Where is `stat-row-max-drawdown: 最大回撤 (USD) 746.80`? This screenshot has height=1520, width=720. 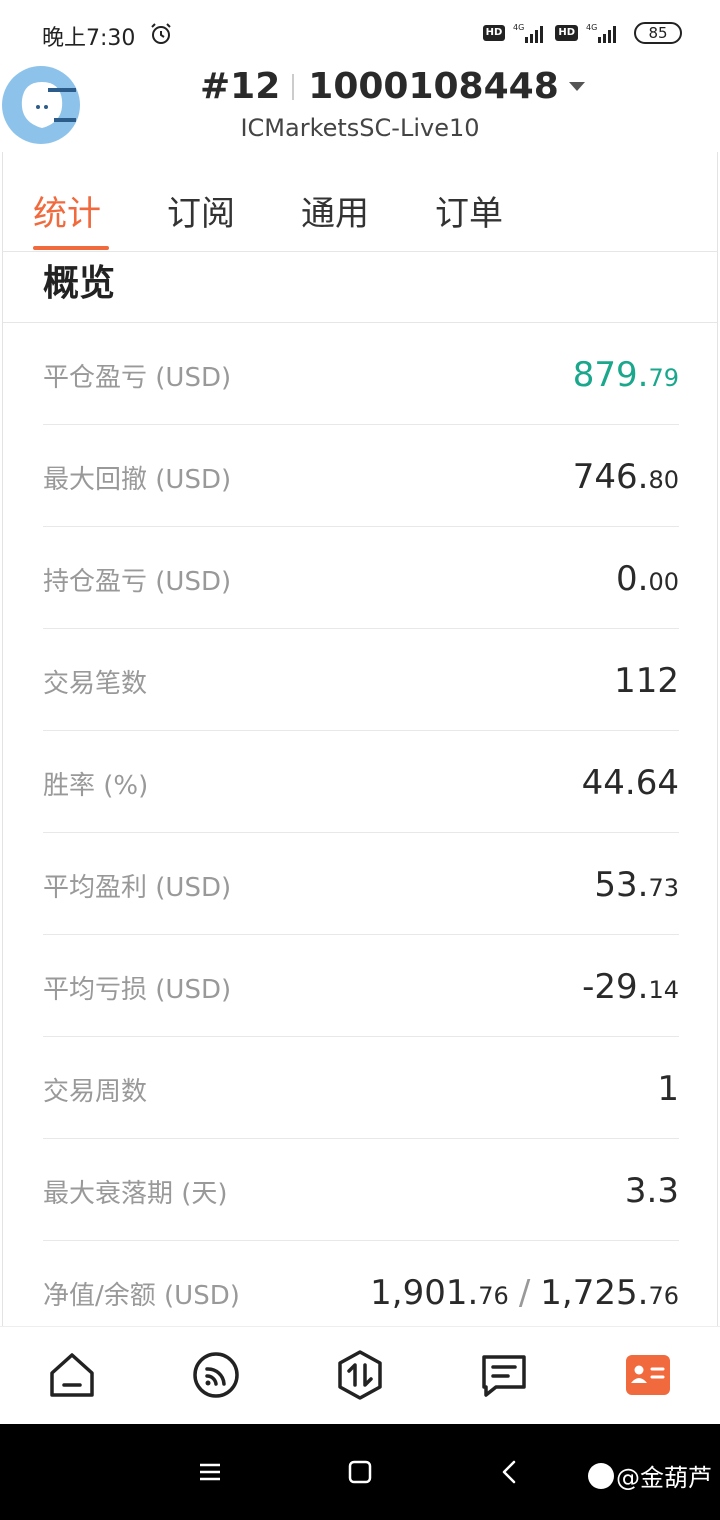 stat-row-max-drawdown: 最大回撤 (USD) 746.80 is located at coordinates (361, 476).